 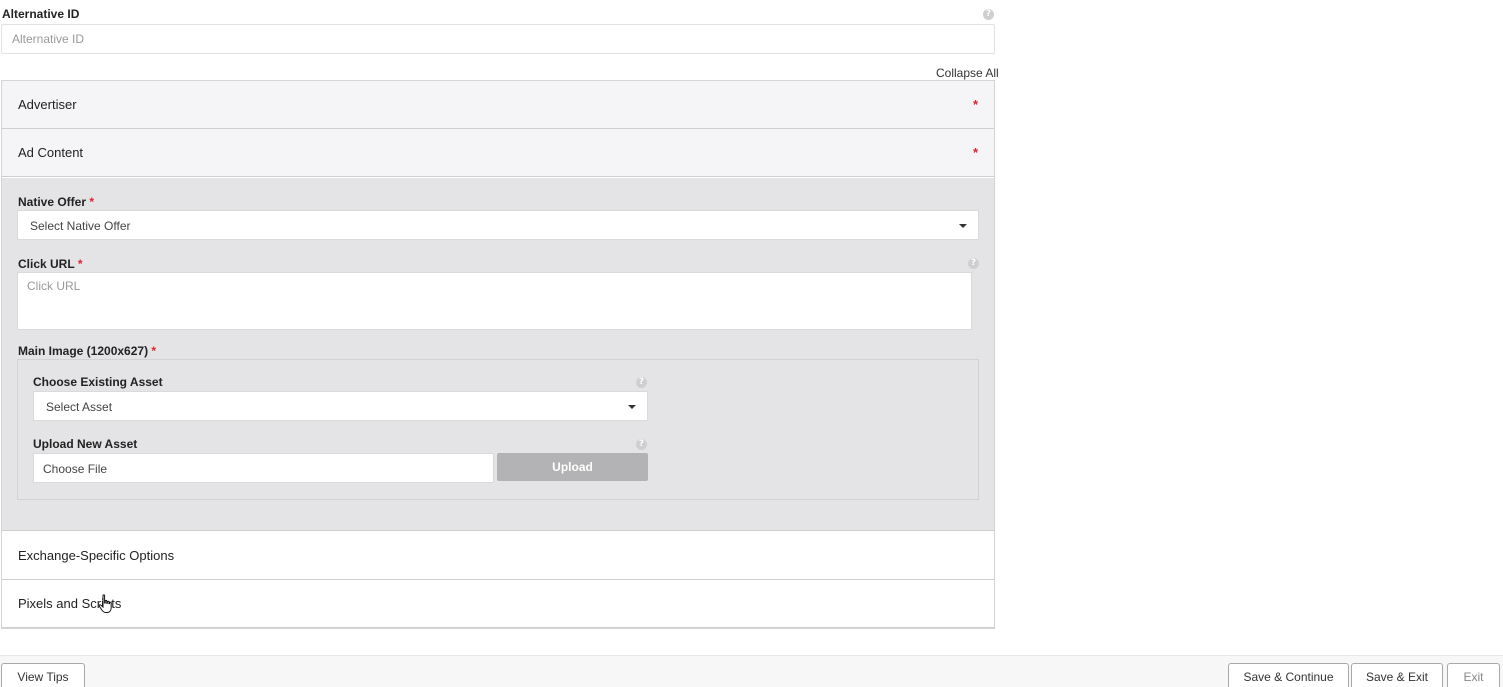 I want to click on section-header-advertiser: Advertiser *, so click(x=498, y=105).